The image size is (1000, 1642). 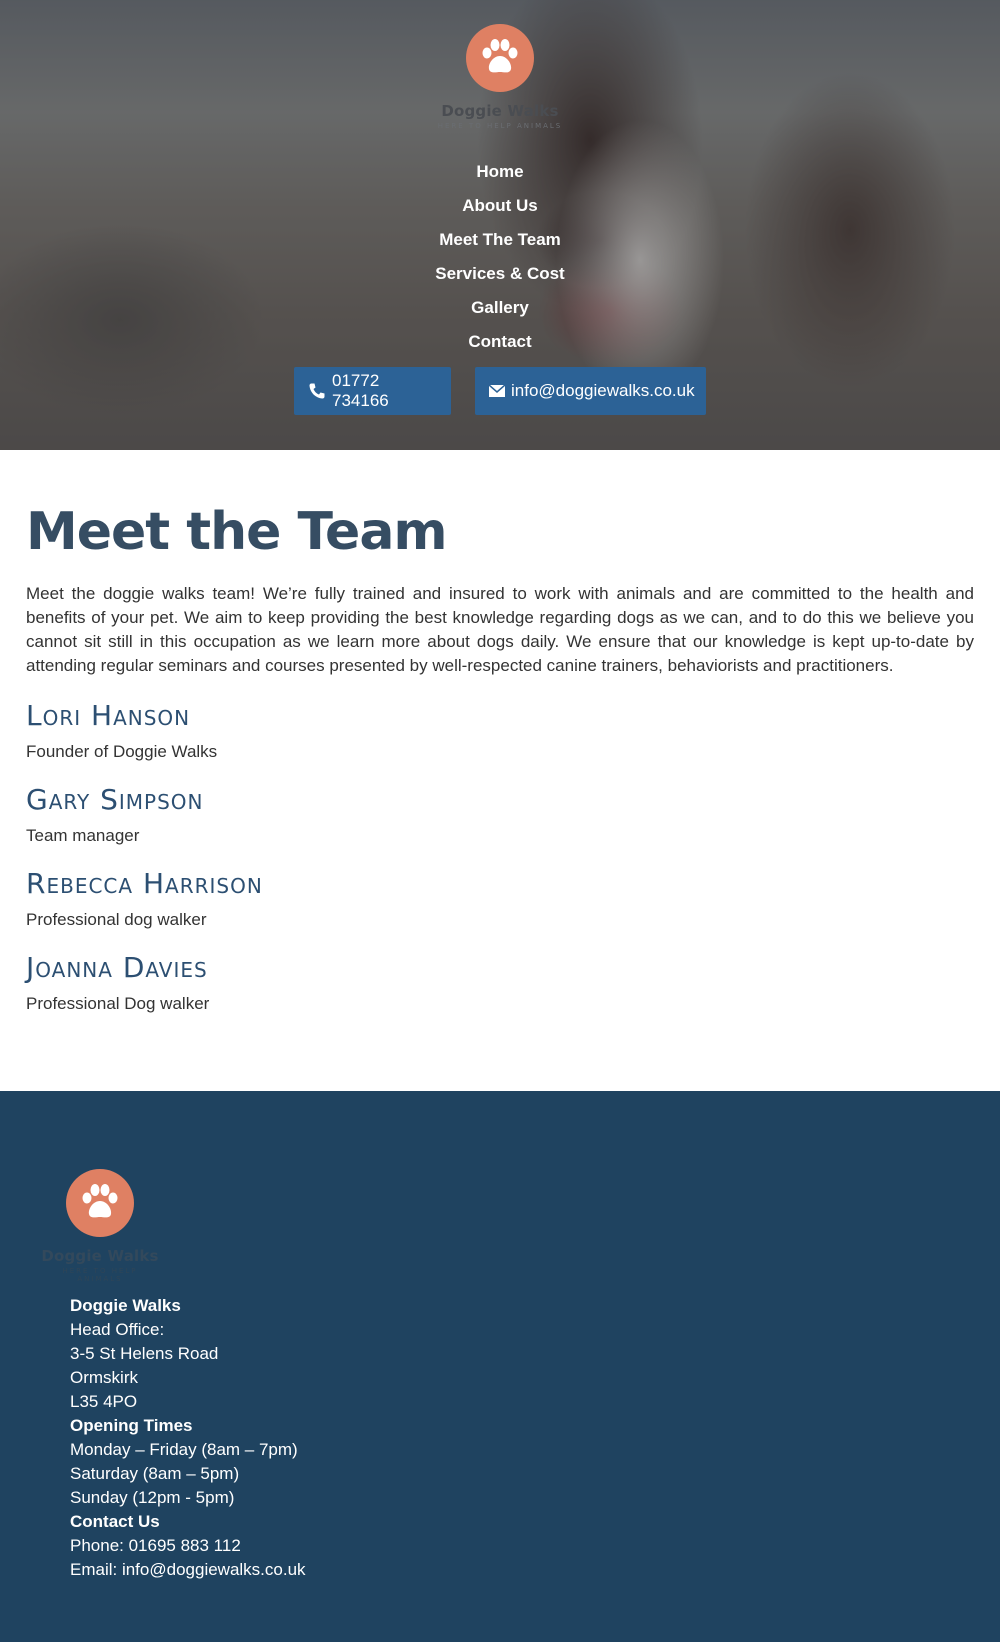 I want to click on email-button-label: info@doggiewalks.co.uk, so click(x=603, y=390).